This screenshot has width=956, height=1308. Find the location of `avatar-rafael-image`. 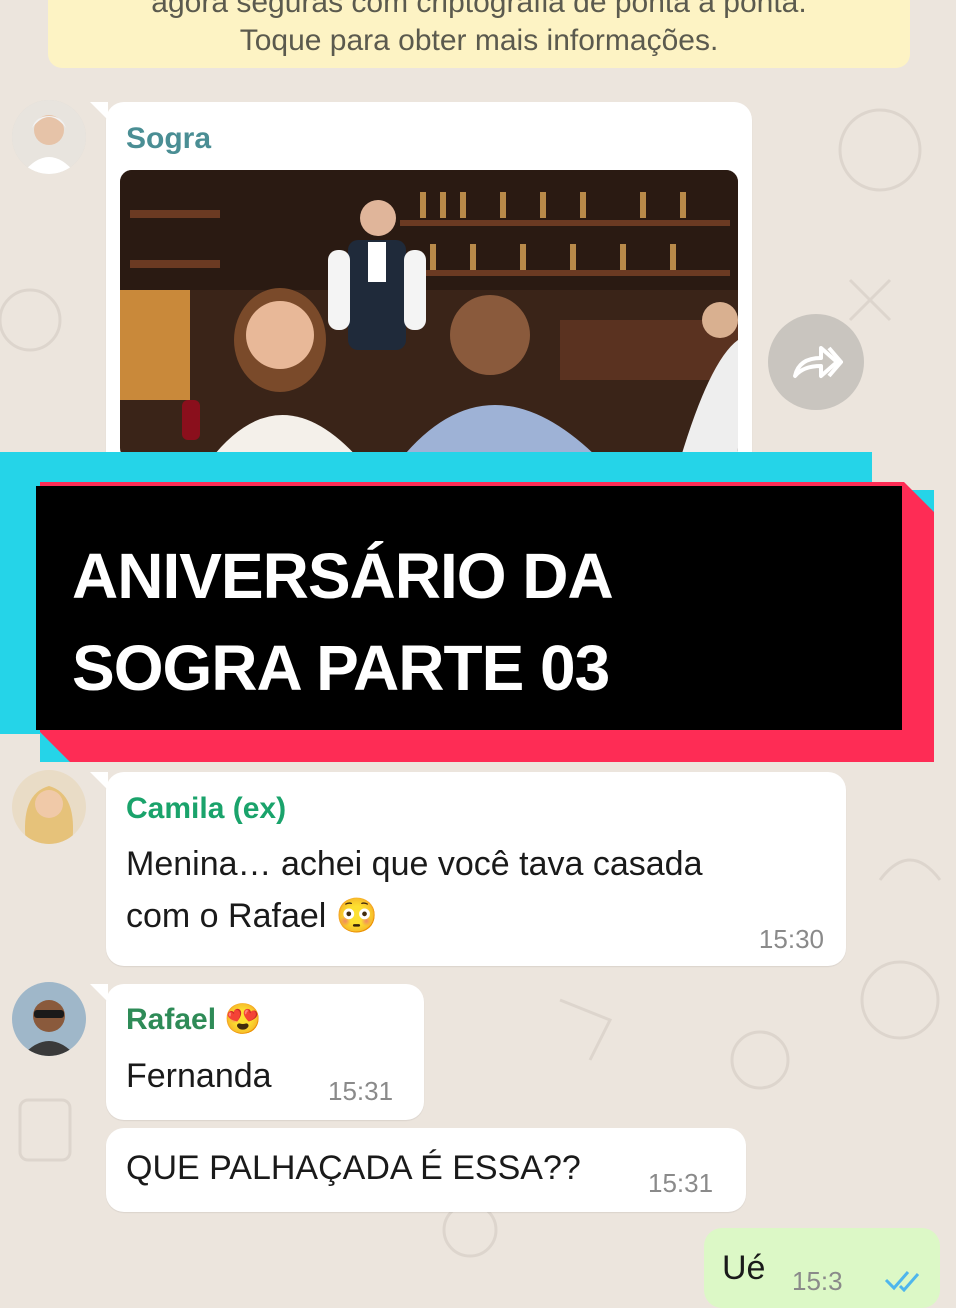

avatar-rafael-image is located at coordinates (49, 1019).